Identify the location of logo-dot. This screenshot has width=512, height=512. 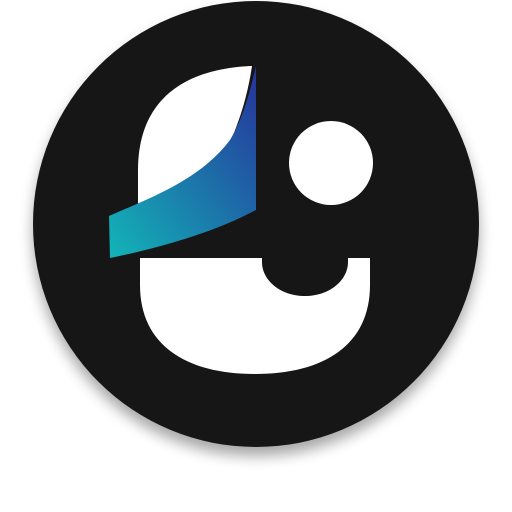
(331, 163).